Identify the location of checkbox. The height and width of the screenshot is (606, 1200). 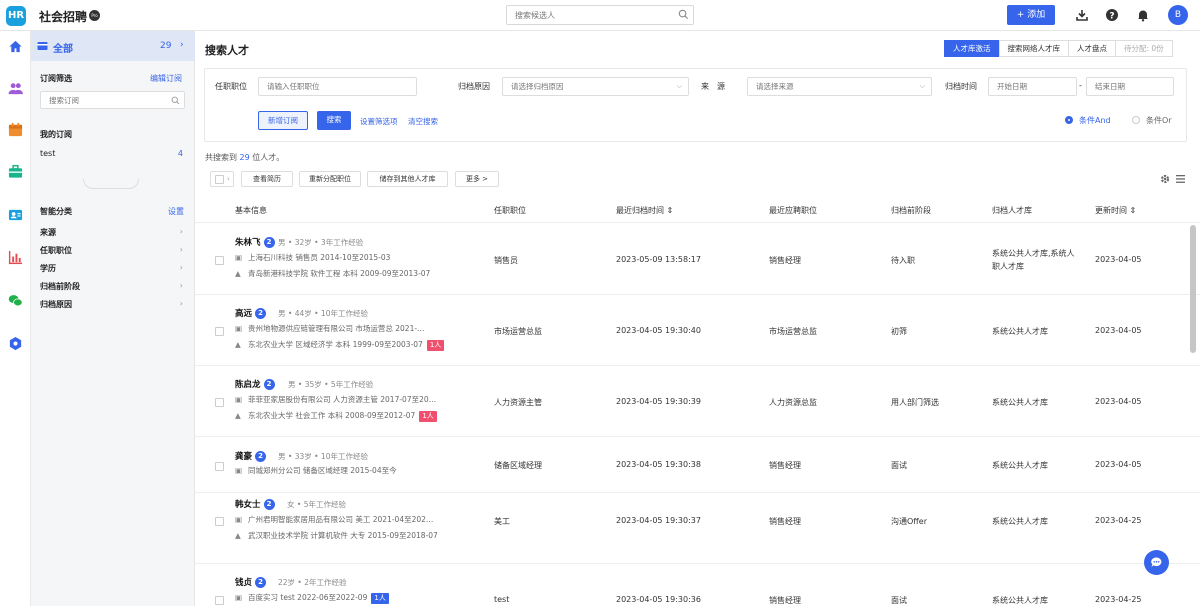
(219, 179).